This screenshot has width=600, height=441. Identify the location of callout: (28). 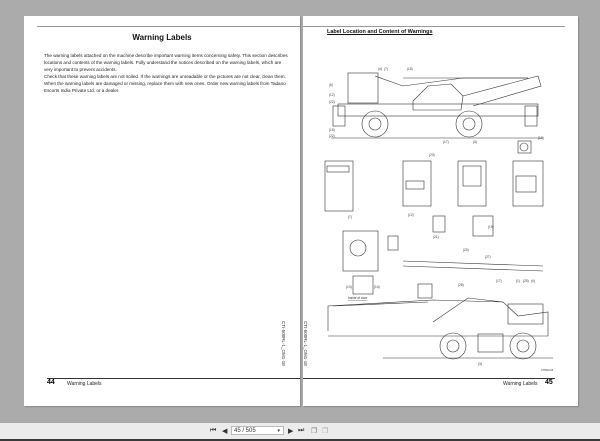
(461, 285).